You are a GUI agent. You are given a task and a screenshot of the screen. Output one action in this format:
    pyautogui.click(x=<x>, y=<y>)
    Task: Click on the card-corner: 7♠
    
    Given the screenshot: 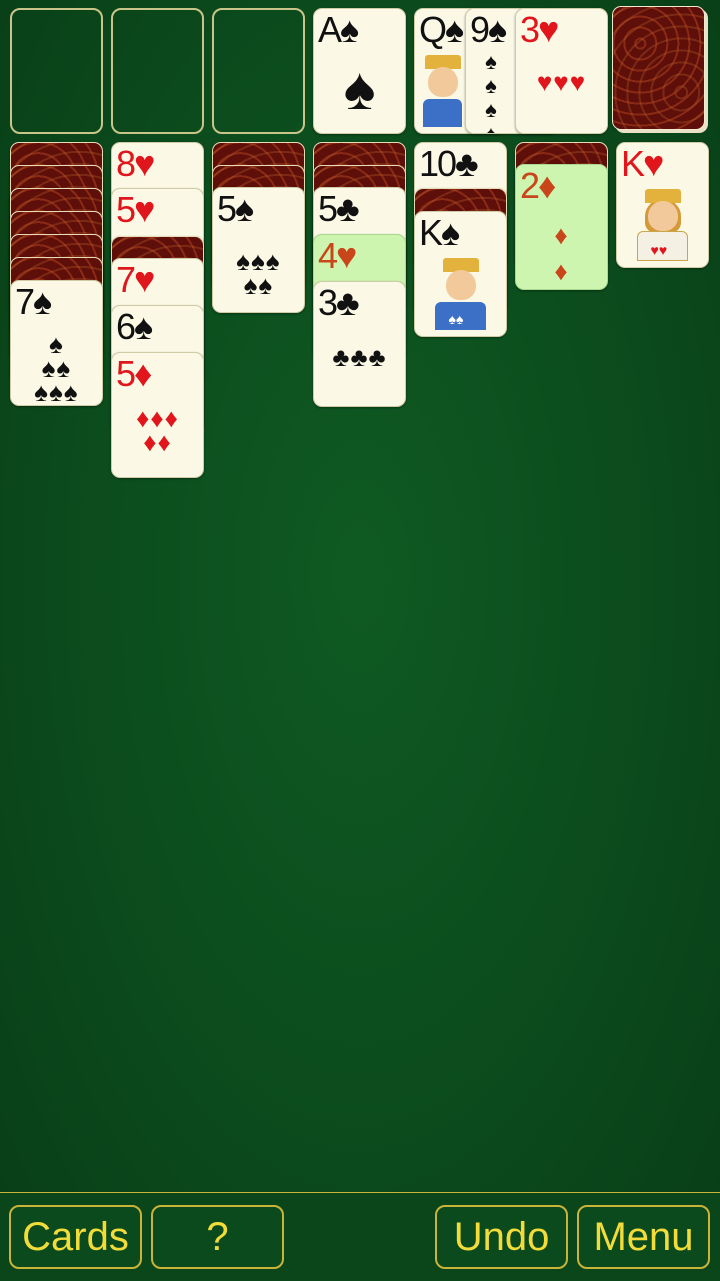 What is the action you would take?
    pyautogui.click(x=33, y=301)
    